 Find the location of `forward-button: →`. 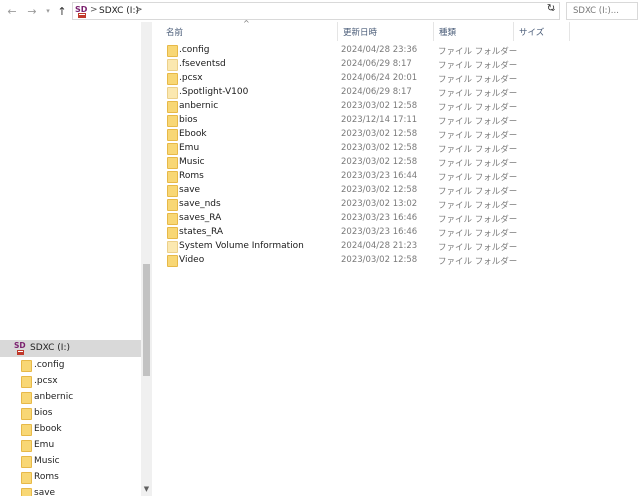

forward-button: → is located at coordinates (32, 11).